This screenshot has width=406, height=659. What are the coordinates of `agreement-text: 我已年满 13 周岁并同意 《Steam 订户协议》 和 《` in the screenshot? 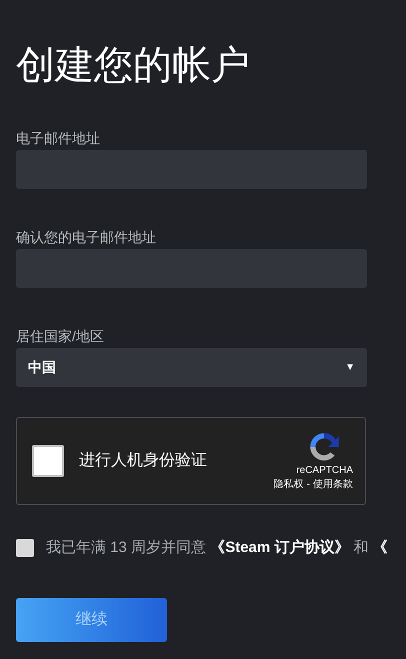 It's located at (217, 548).